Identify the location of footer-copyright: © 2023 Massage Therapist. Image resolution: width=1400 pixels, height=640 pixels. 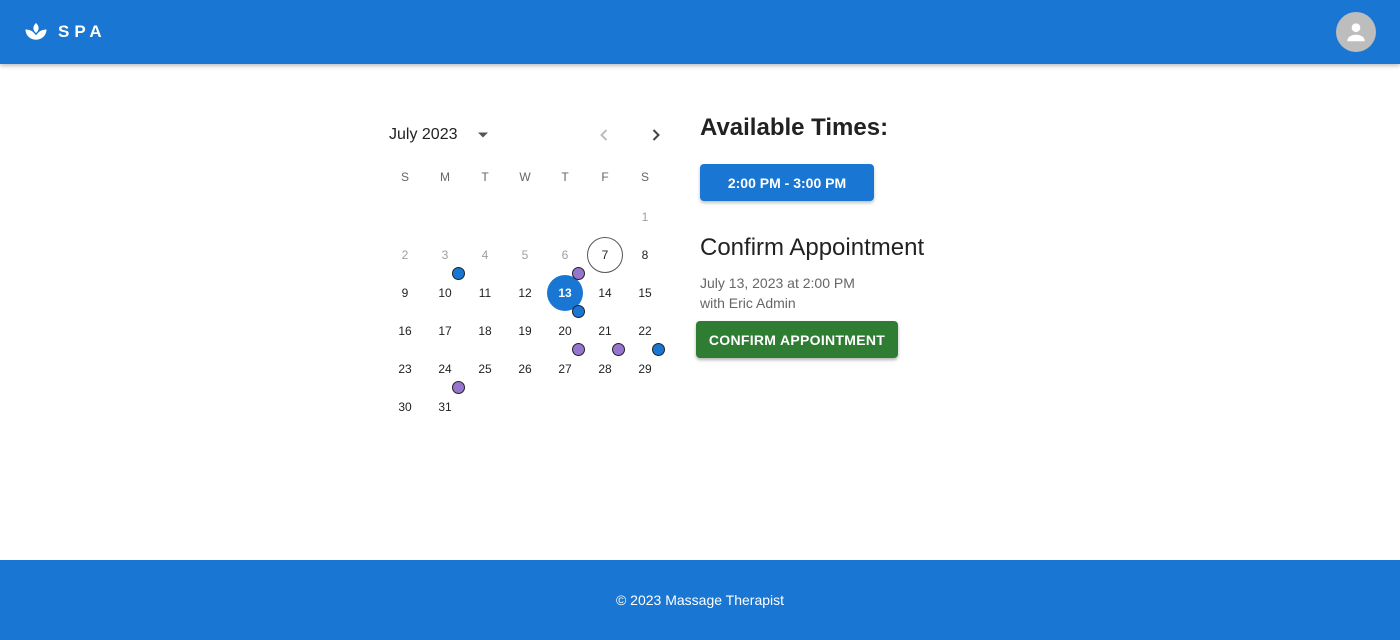
(700, 600).